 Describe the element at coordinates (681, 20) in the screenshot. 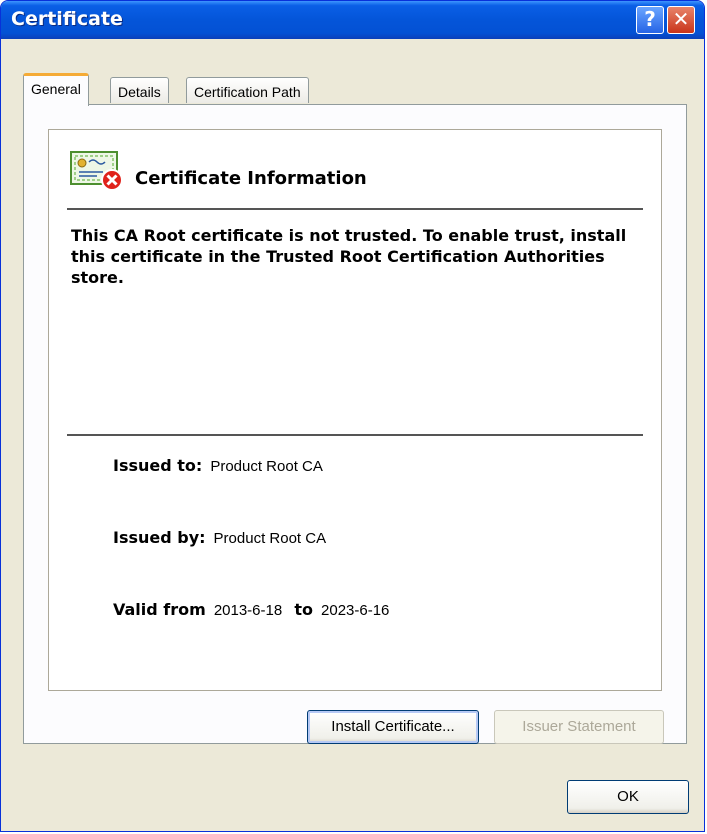

I see `close-button: ✕` at that location.